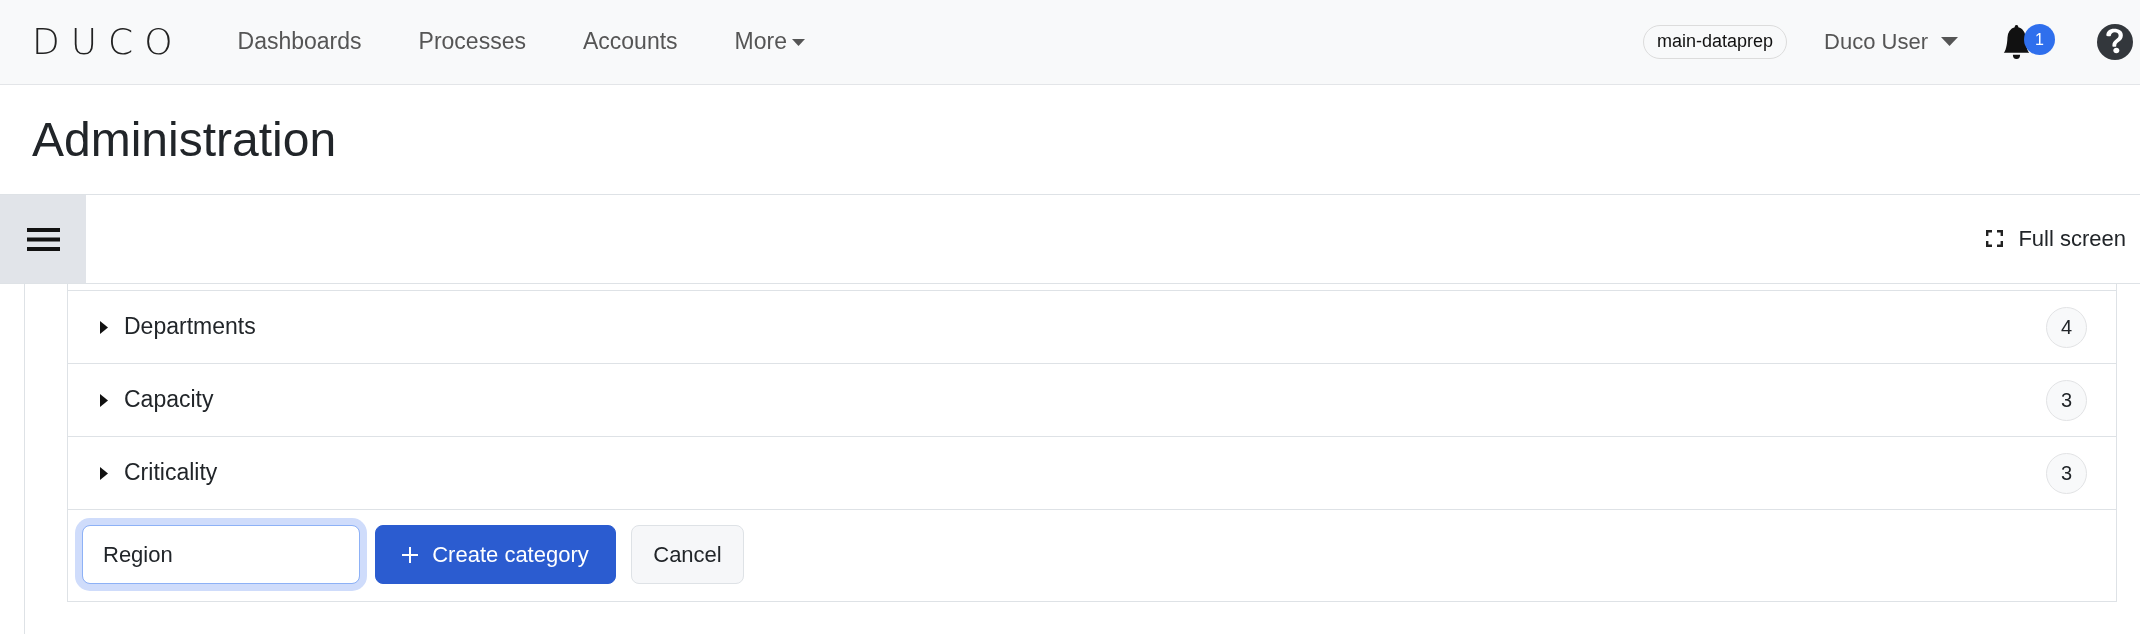 This screenshot has width=2140, height=634. Describe the element at coordinates (299, 42) in the screenshot. I see `nav-link: Dashboards` at that location.